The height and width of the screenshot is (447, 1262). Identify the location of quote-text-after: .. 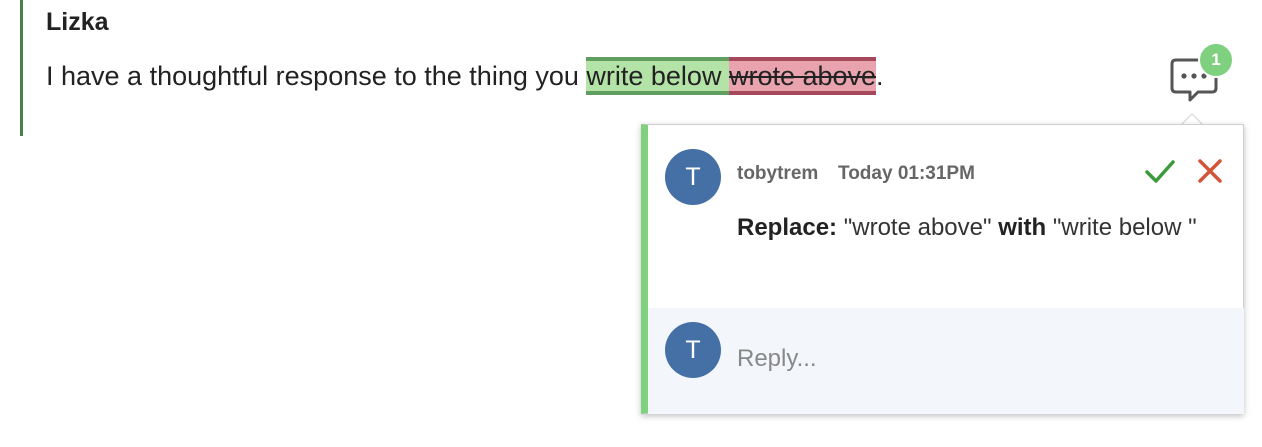
(880, 76).